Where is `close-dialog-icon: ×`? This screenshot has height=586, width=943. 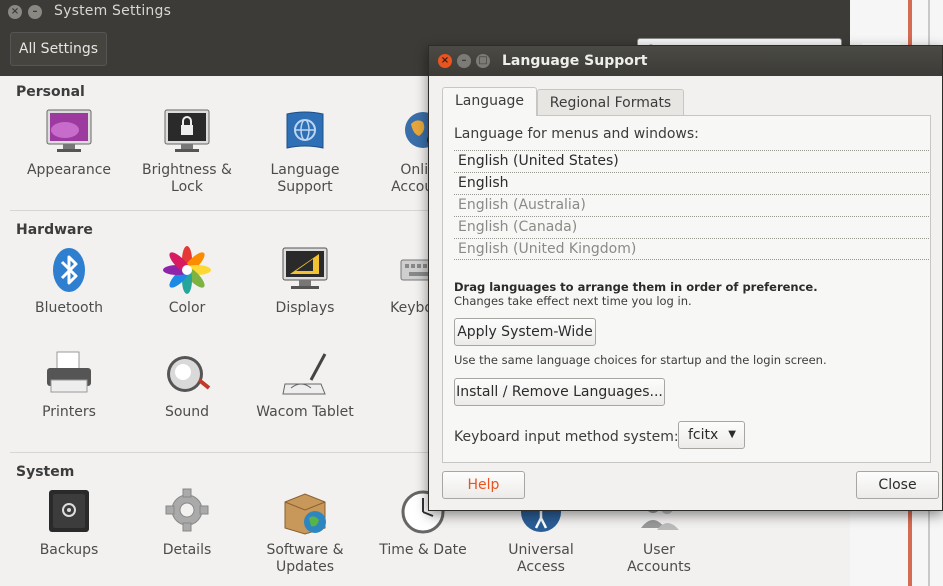 close-dialog-icon: × is located at coordinates (445, 61).